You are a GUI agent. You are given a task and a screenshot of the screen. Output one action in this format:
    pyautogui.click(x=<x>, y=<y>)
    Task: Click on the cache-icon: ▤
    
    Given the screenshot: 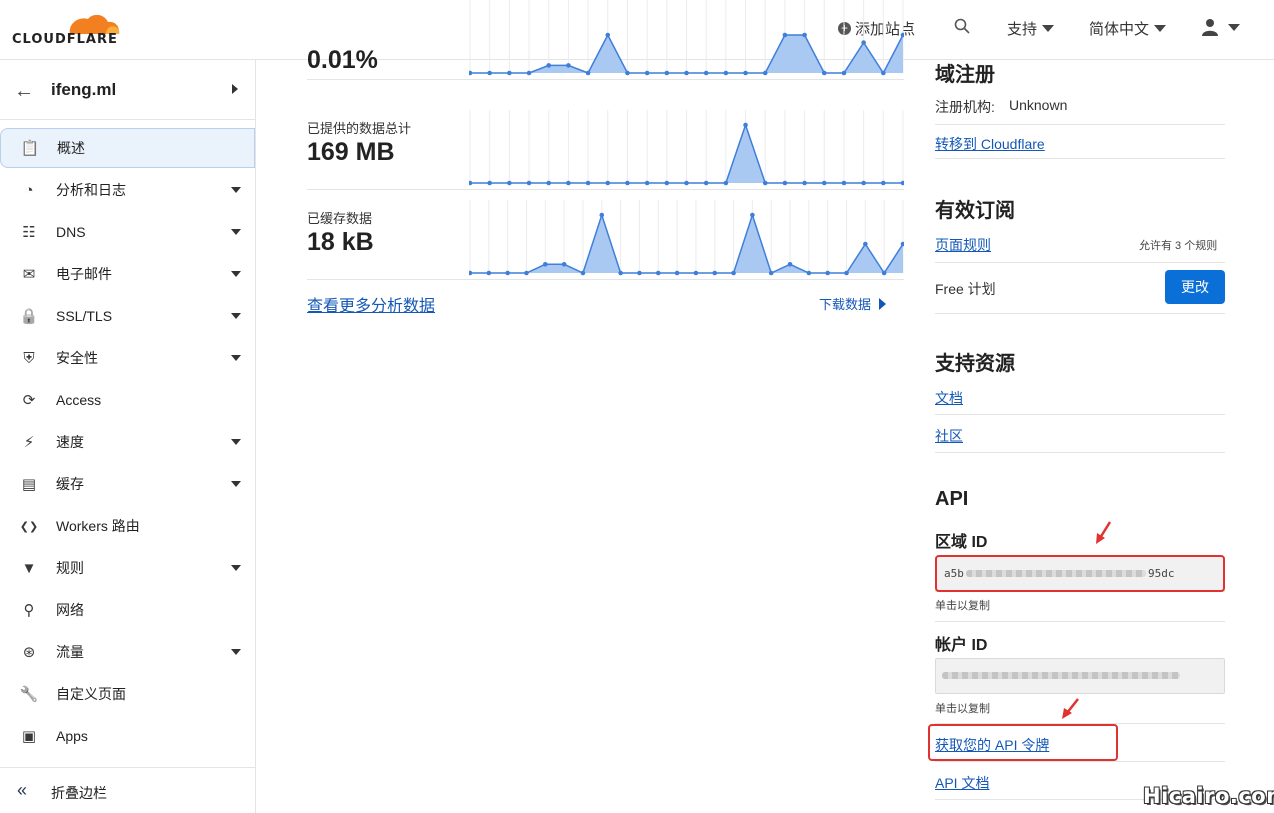 What is the action you would take?
    pyautogui.click(x=29, y=484)
    